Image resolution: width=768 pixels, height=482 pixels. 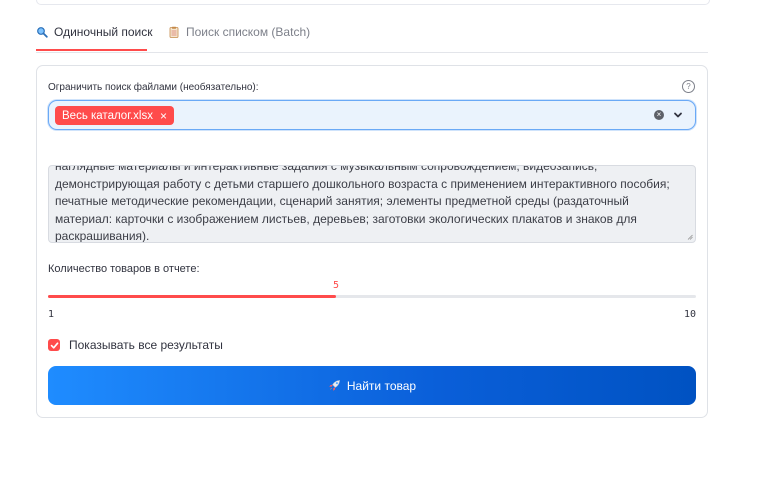 What do you see at coordinates (103, 32) in the screenshot?
I see `tab-single-search-label: Одиночный поиск` at bounding box center [103, 32].